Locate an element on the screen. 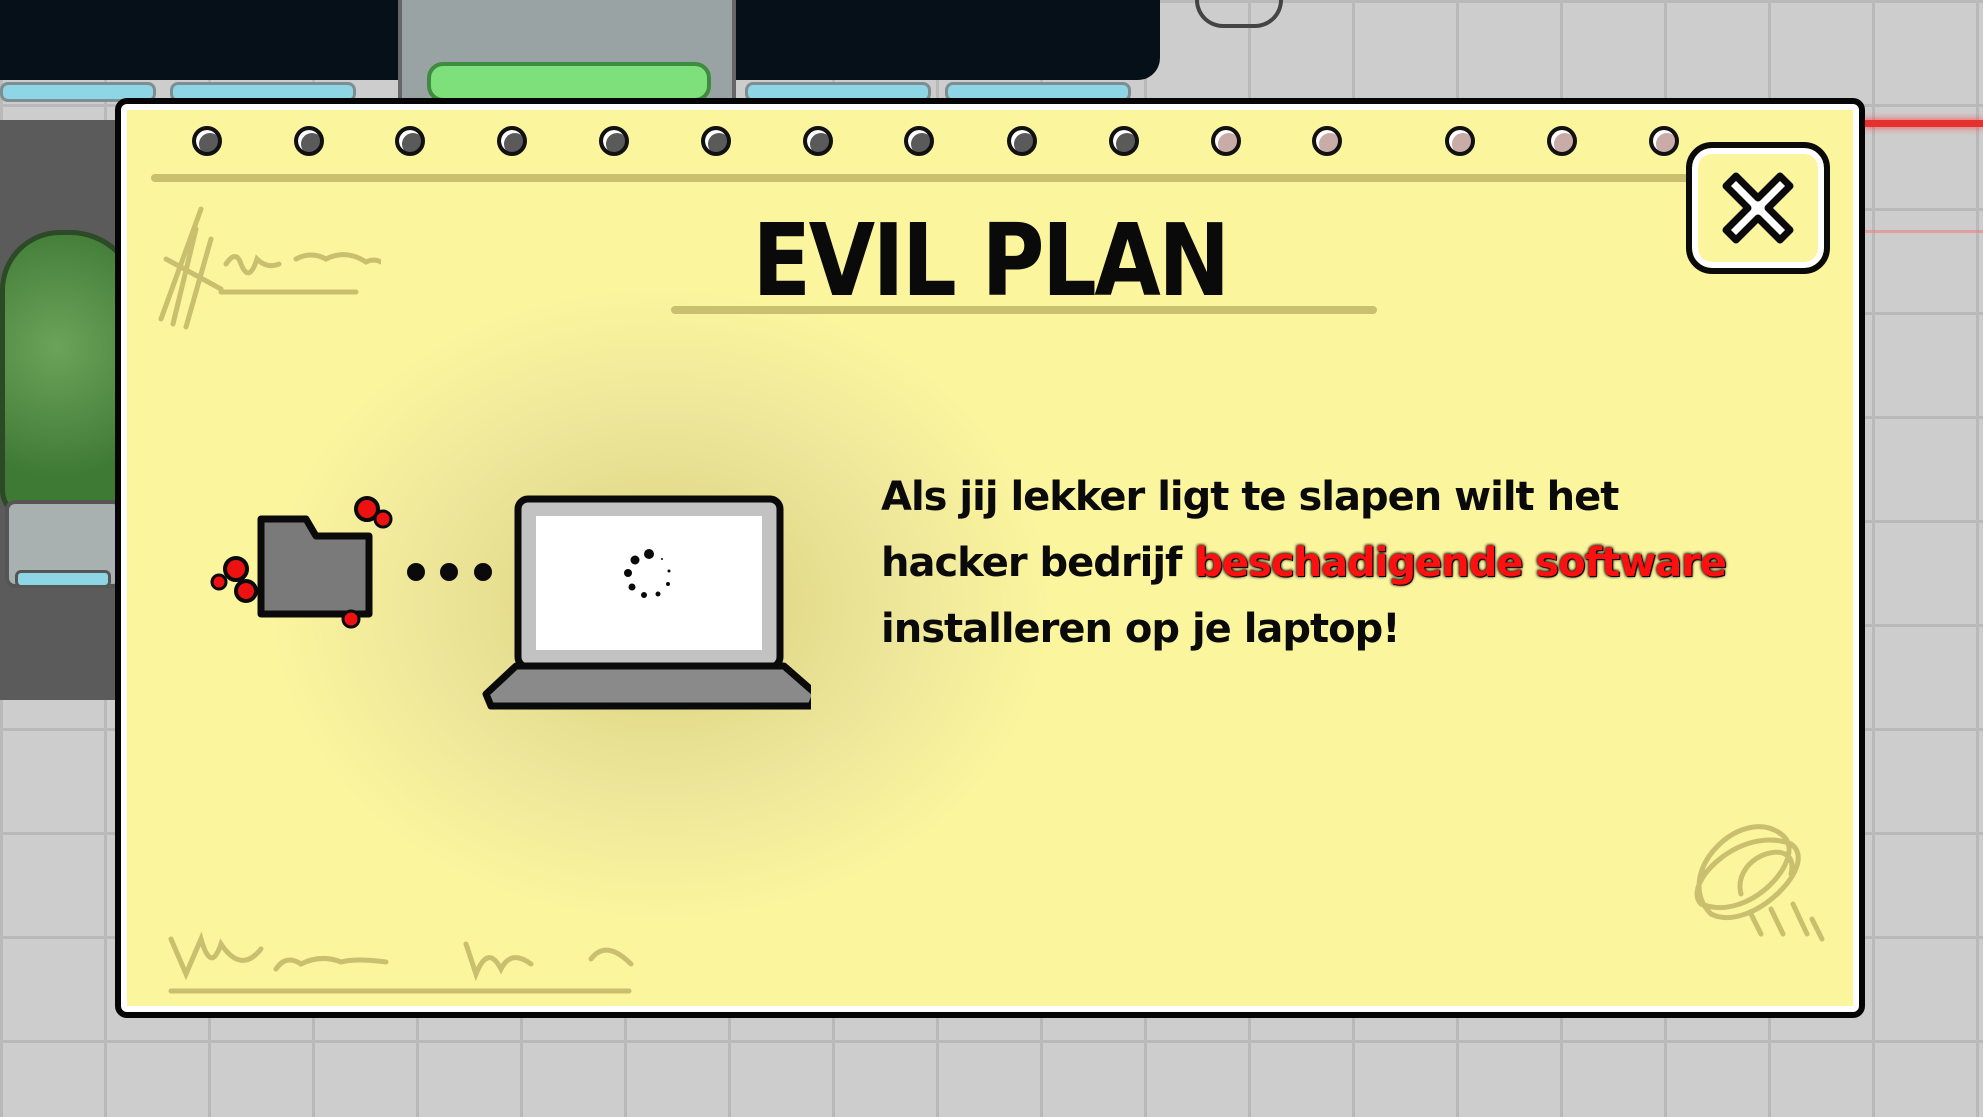  hack-illustration is located at coordinates (510, 602).